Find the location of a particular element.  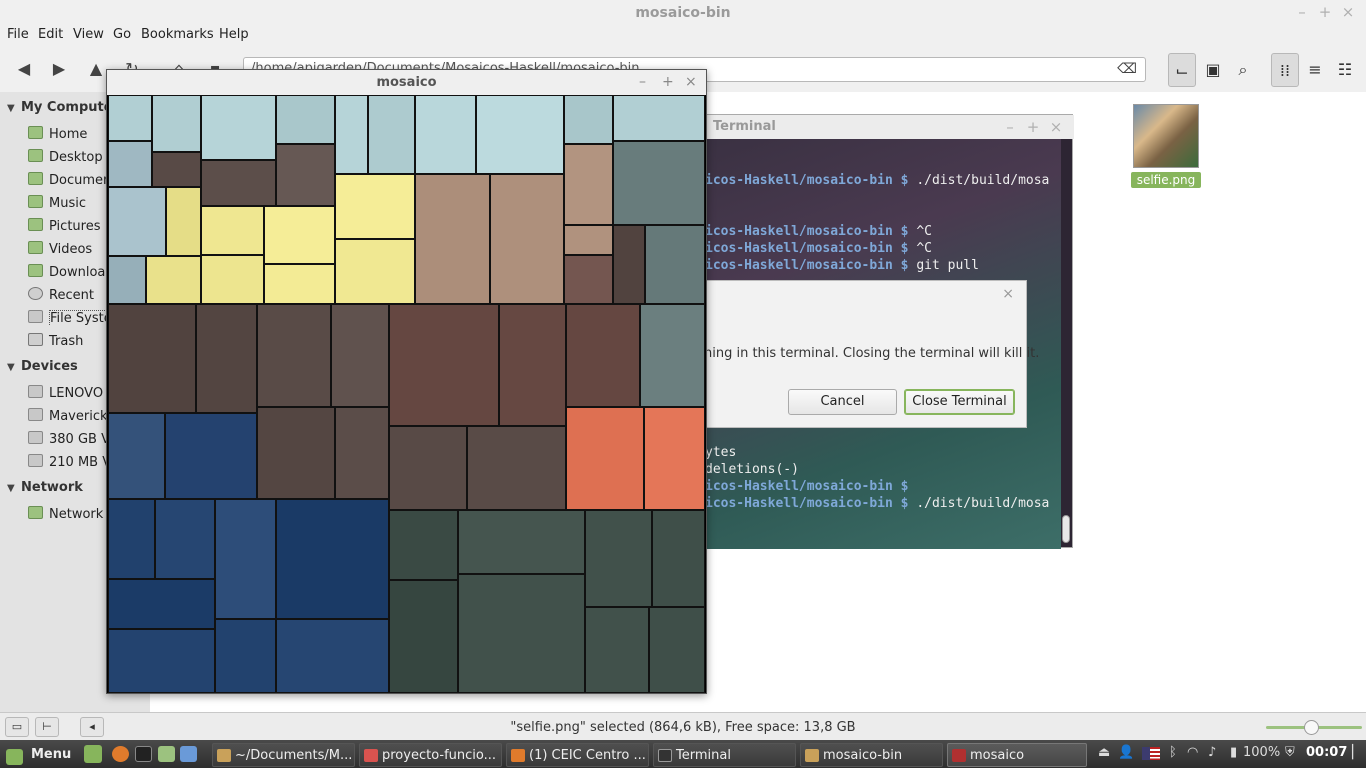

mosaico-titlebar: mosaico – + × is located at coordinates (406, 82).